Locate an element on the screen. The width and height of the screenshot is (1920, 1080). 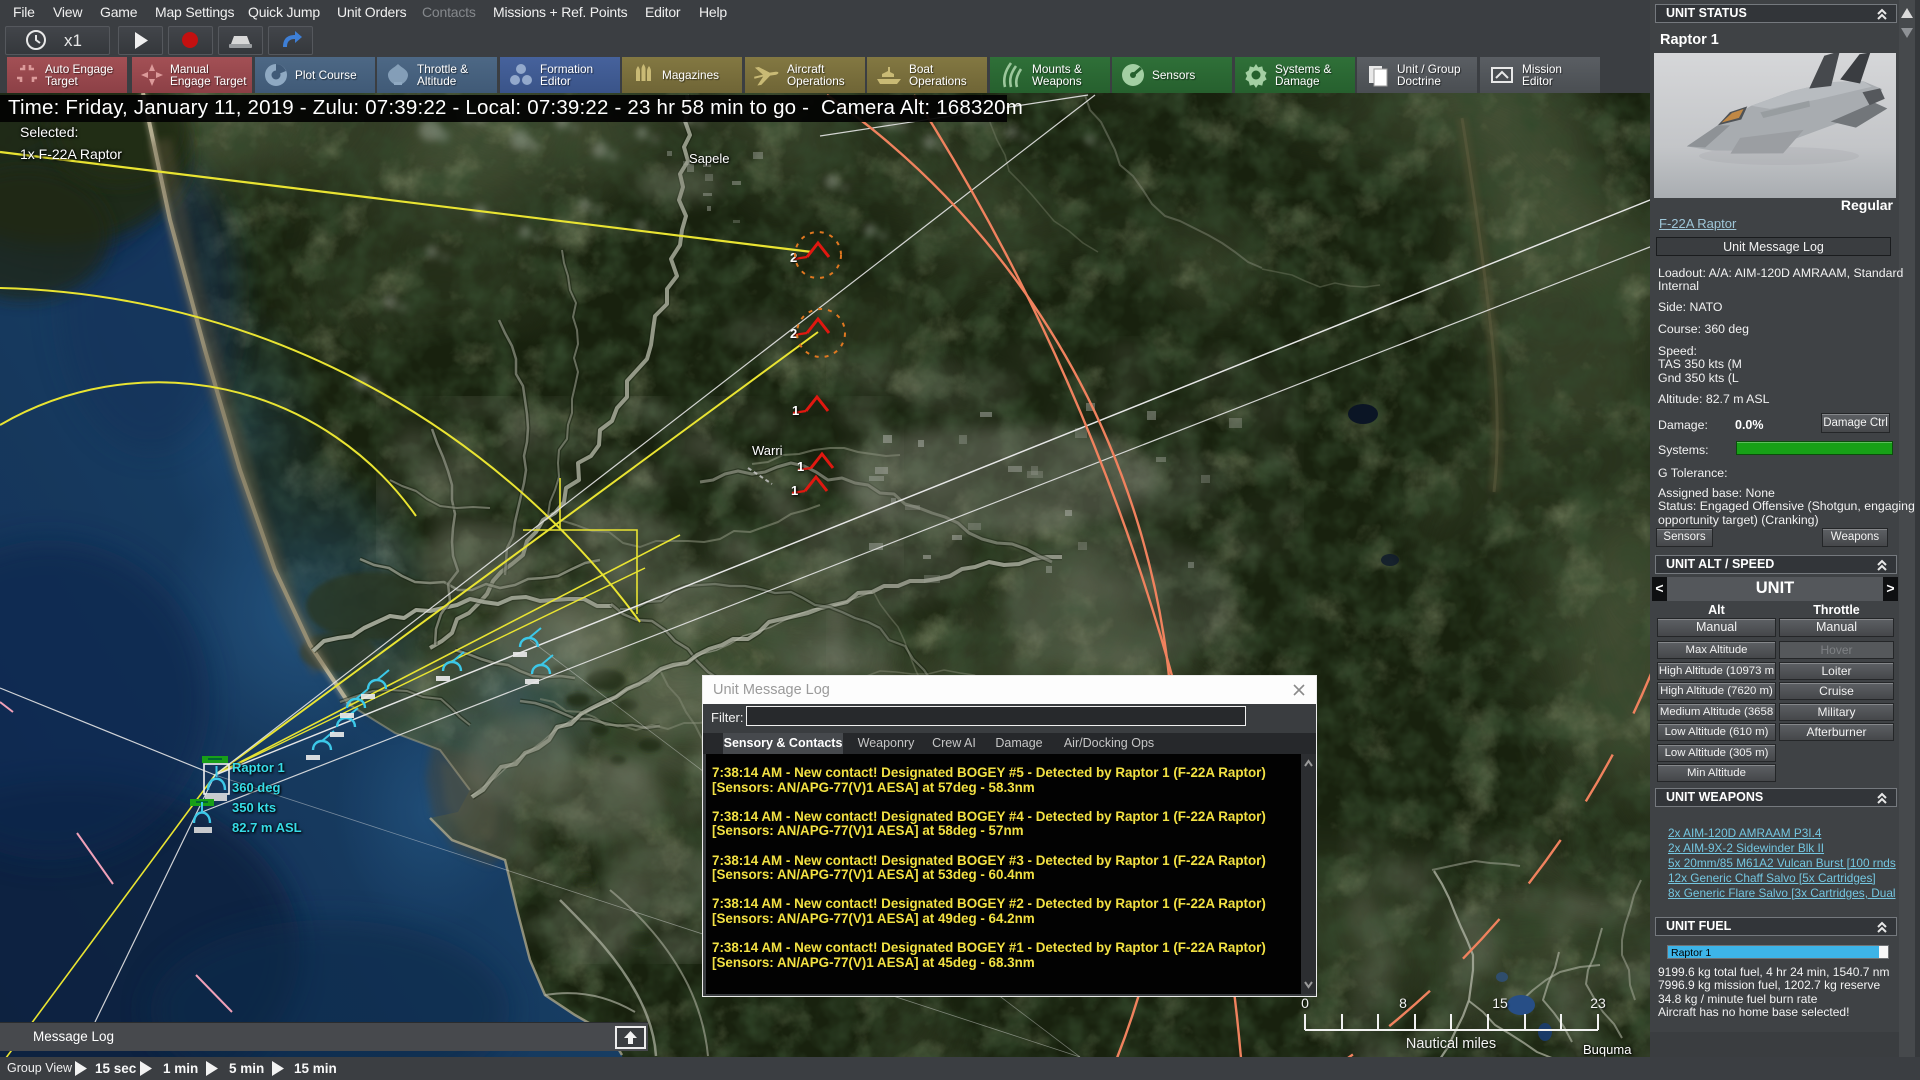
svg-text: 23 is located at coordinates (1598, 1003).